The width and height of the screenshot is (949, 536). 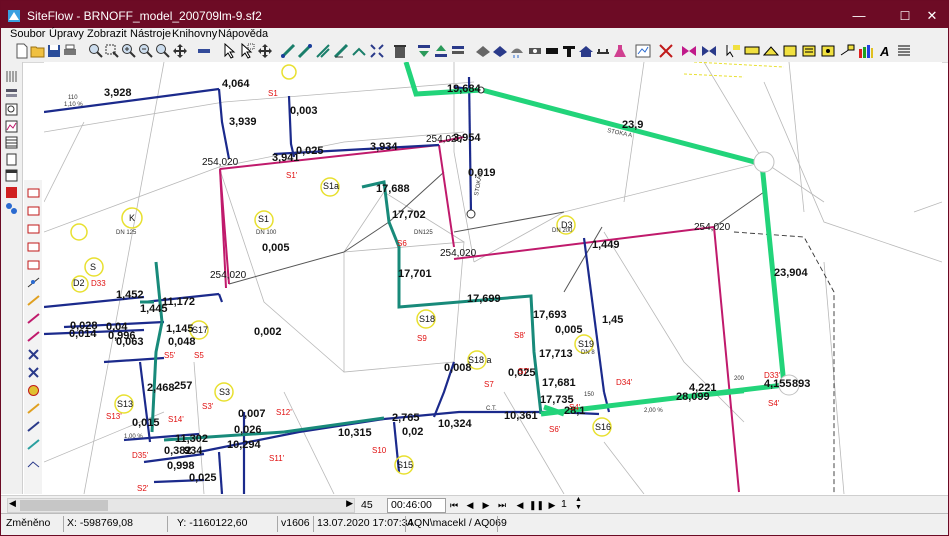 What do you see at coordinates (33, 300) in the screenshot?
I see `object-tool-7-icon` at bounding box center [33, 300].